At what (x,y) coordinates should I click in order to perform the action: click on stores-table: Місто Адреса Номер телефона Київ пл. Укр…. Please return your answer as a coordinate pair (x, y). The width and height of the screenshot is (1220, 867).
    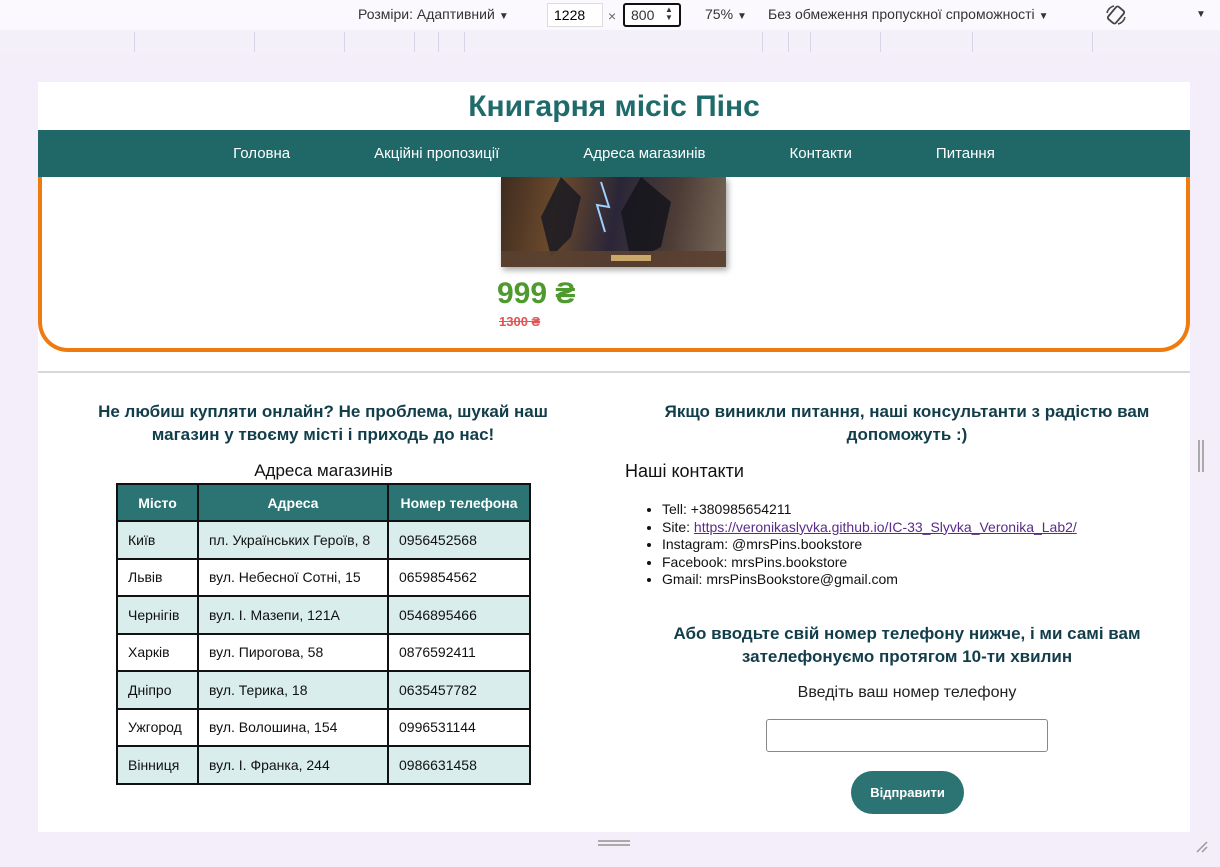
    Looking at the image, I should click on (323, 634).